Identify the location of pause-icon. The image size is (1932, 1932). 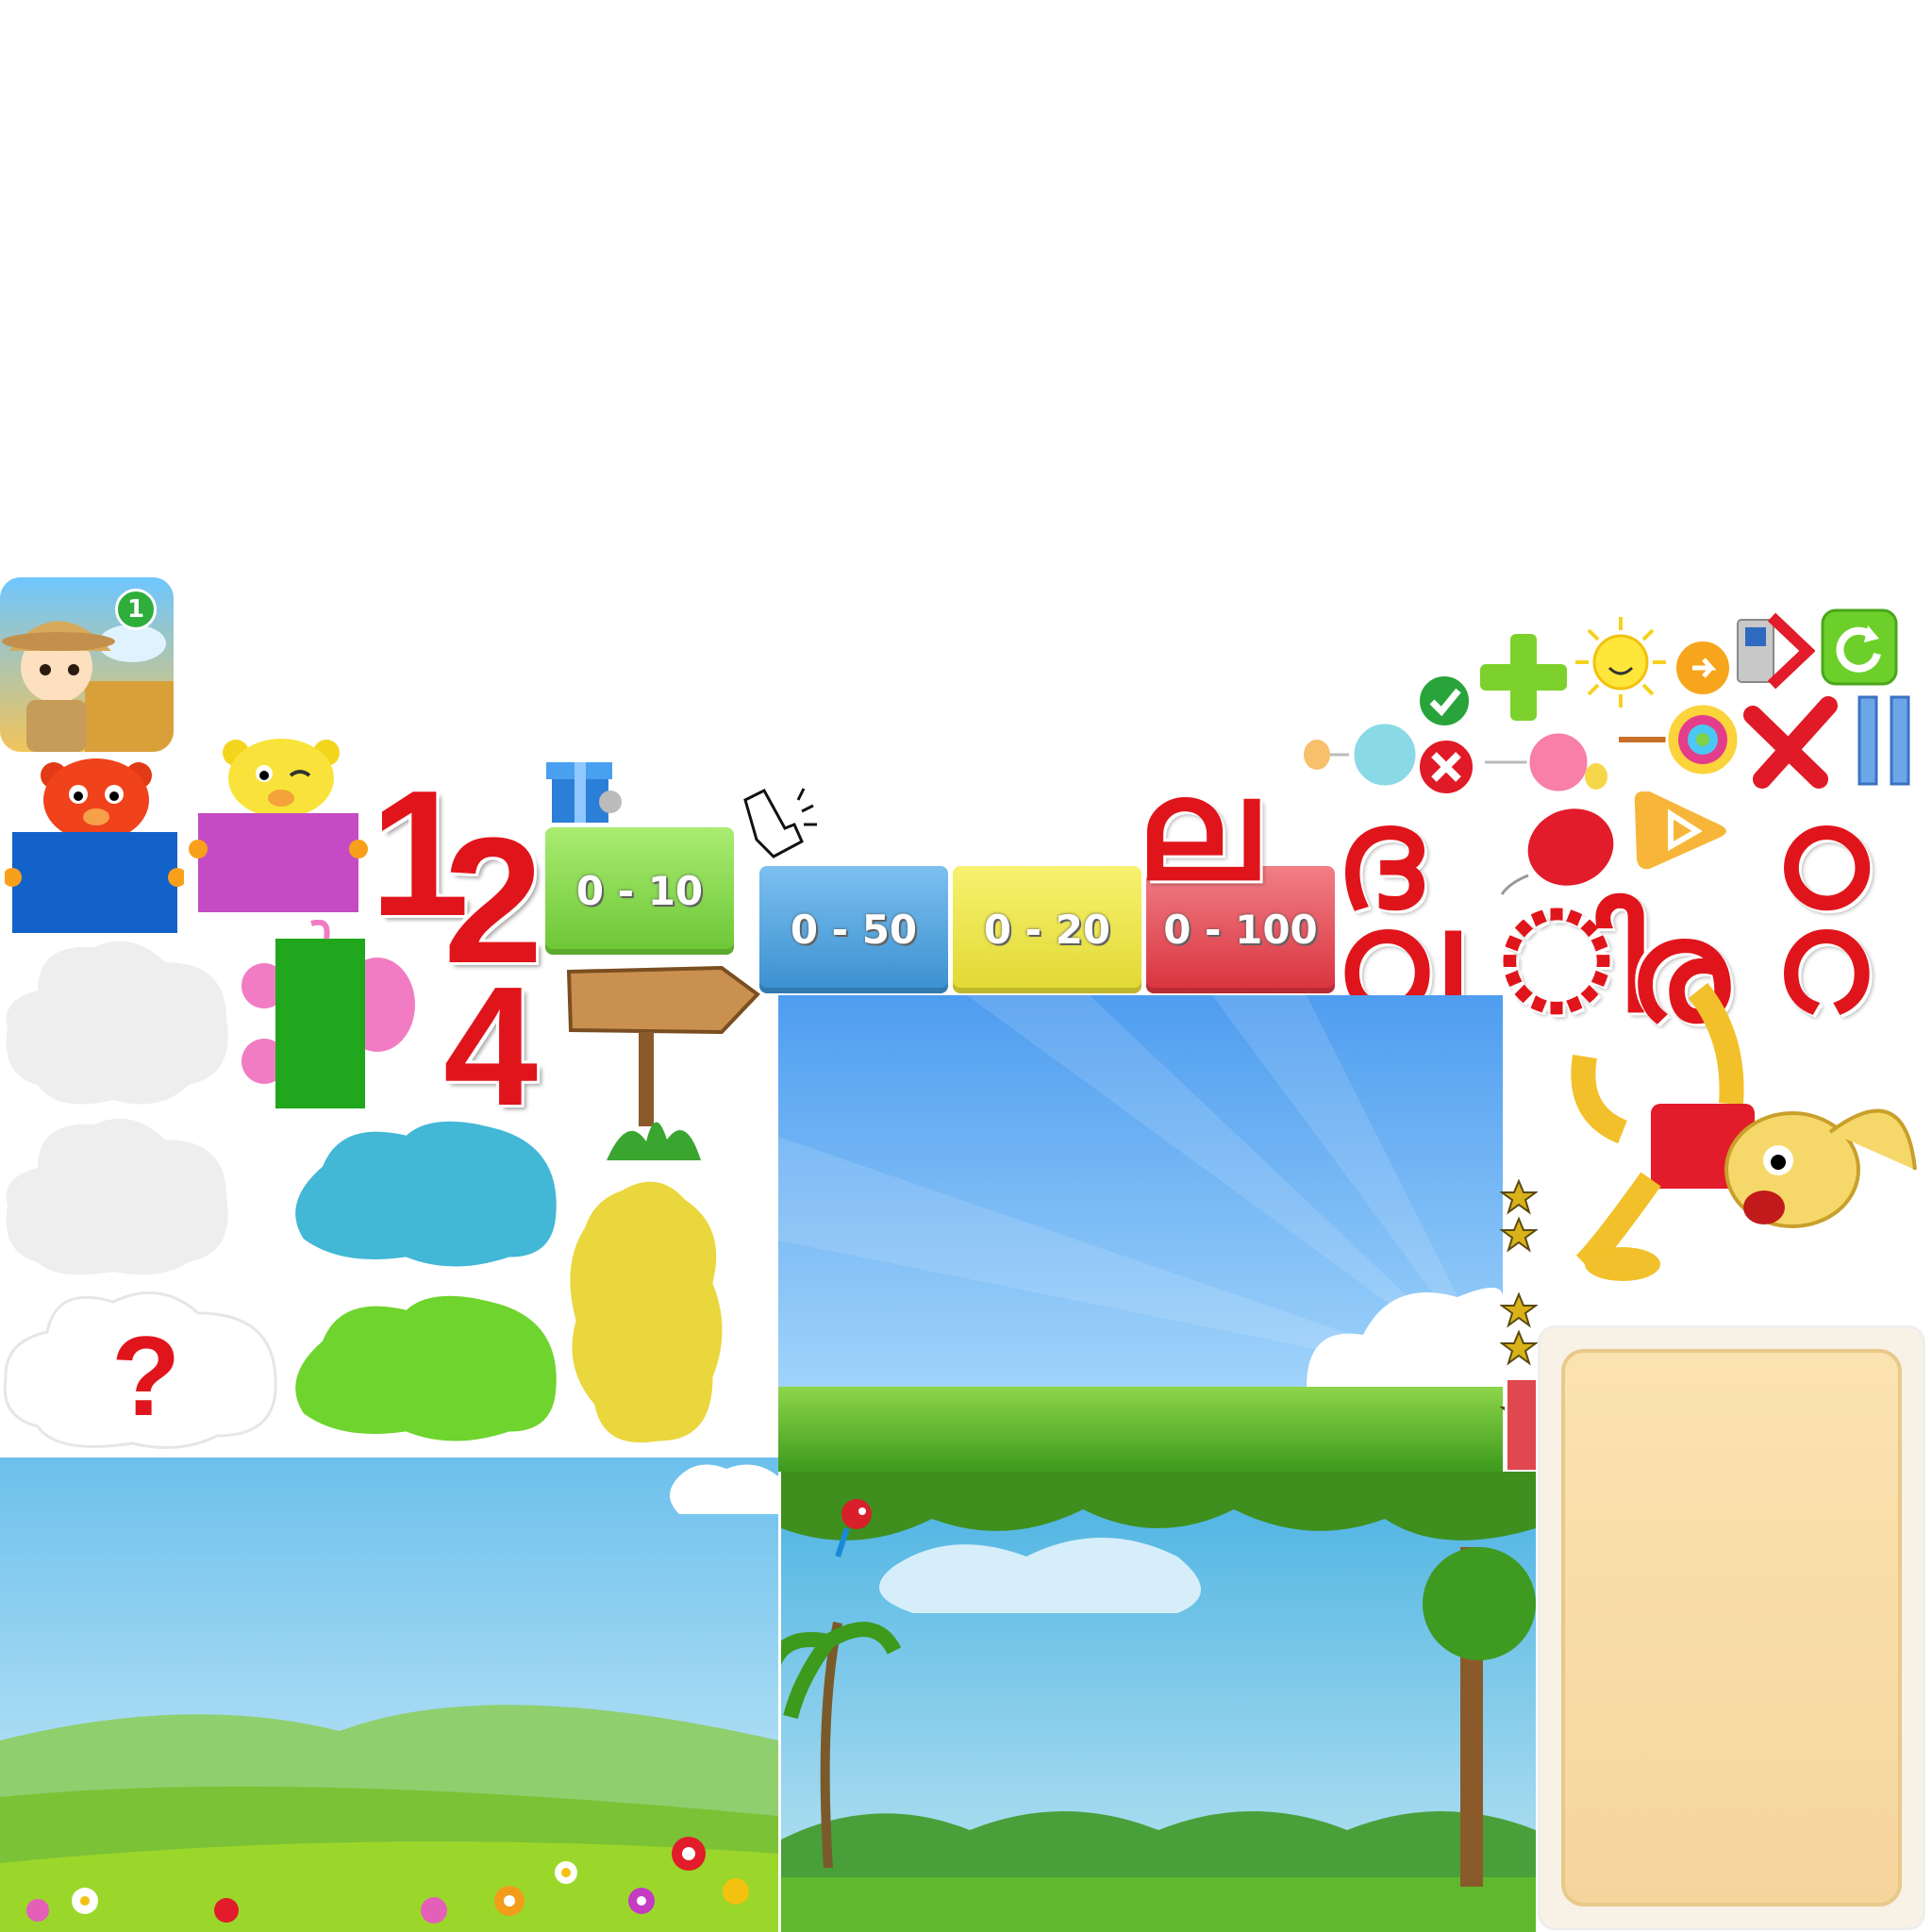
(1887, 741).